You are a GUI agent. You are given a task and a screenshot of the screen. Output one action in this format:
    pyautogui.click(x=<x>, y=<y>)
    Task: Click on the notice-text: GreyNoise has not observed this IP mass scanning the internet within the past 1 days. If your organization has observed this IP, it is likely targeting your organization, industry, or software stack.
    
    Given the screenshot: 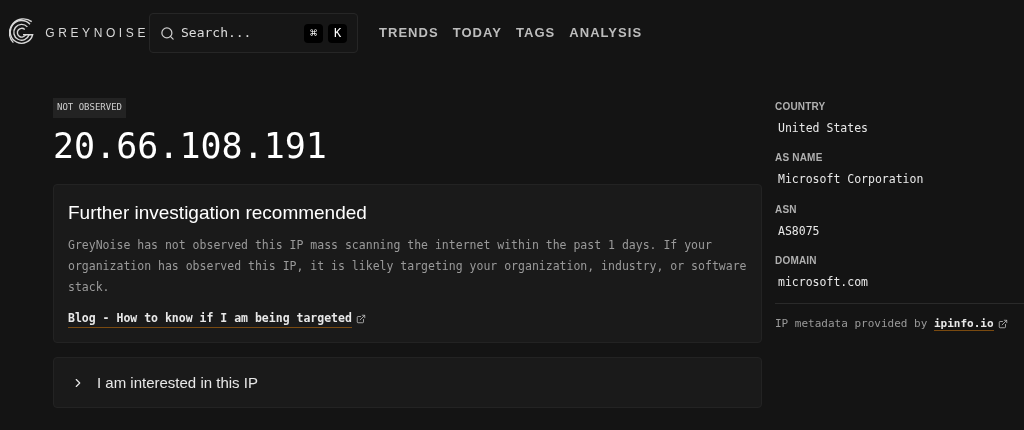 What is the action you would take?
    pyautogui.click(x=407, y=266)
    